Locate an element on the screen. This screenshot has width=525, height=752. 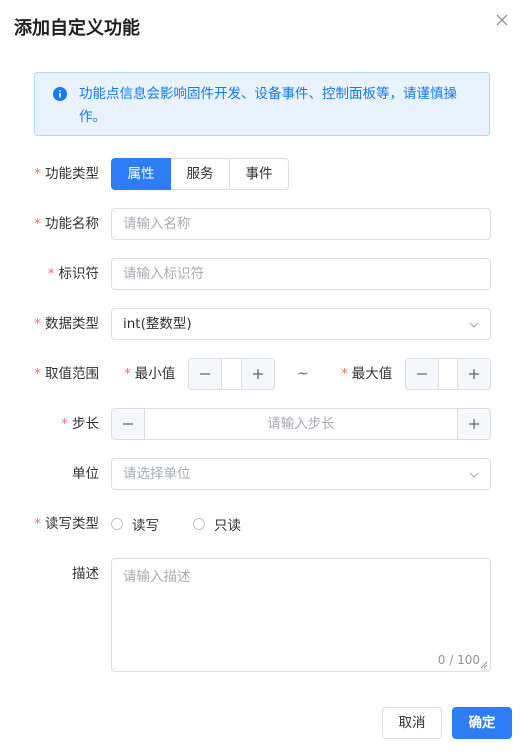
type-option-service: 服务 is located at coordinates (200, 174).